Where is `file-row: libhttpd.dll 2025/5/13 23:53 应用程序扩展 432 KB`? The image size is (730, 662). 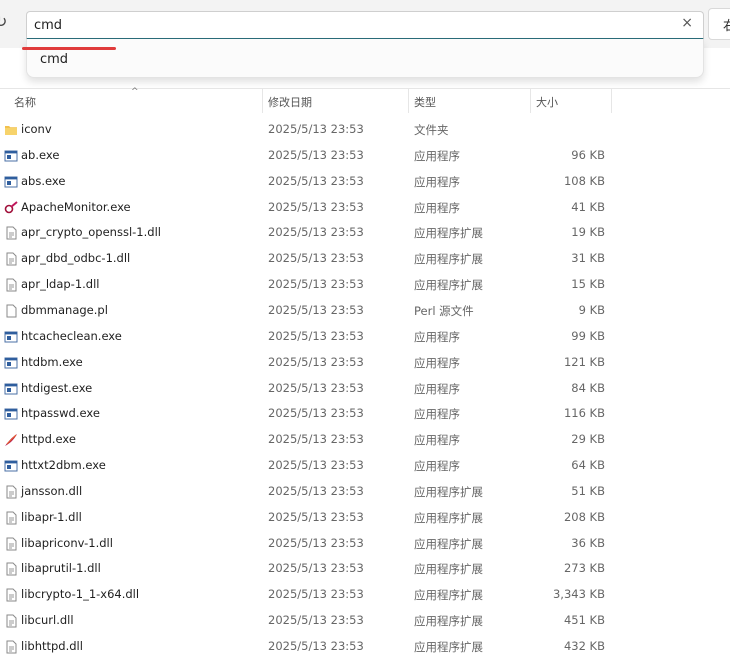
file-row: libhttpd.dll 2025/5/13 23:53 应用程序扩展 432 KB is located at coordinates (365, 646).